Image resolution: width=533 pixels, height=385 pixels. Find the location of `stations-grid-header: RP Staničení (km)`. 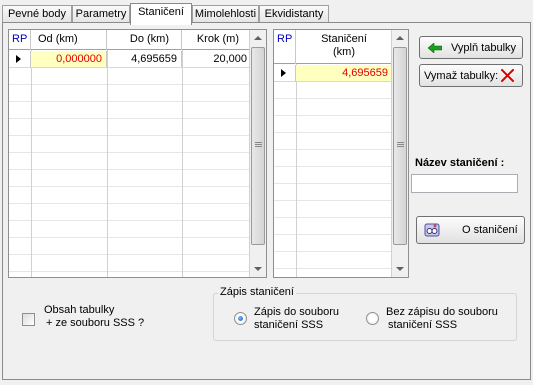

stations-grid-header: RP Staničení (km) is located at coordinates (333, 47).